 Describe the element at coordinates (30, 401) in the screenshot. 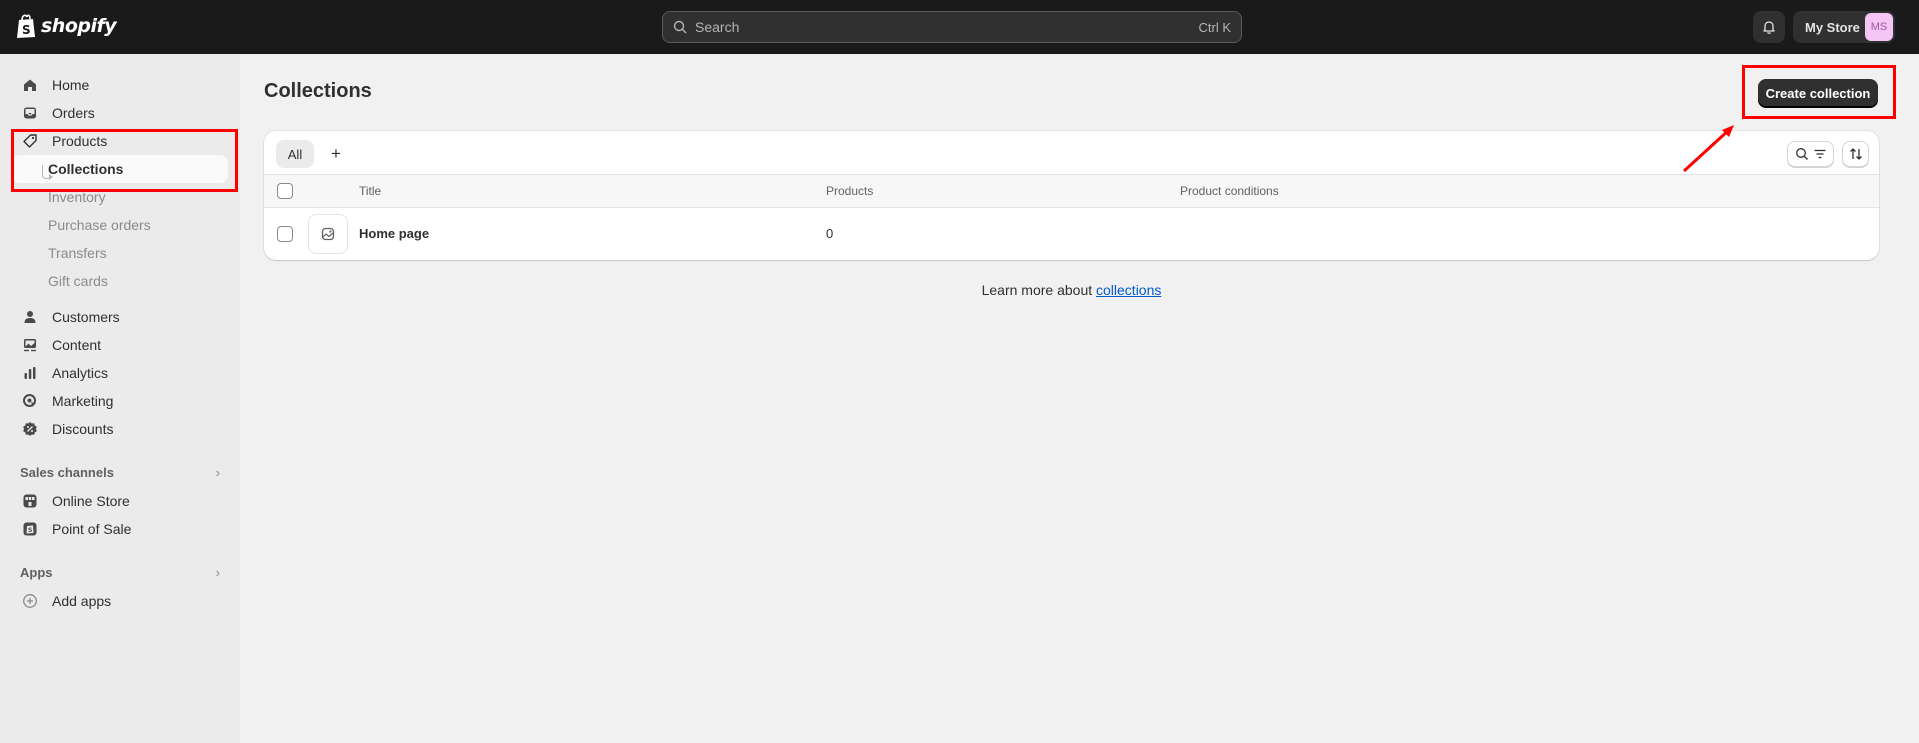

I see `target-icon` at that location.